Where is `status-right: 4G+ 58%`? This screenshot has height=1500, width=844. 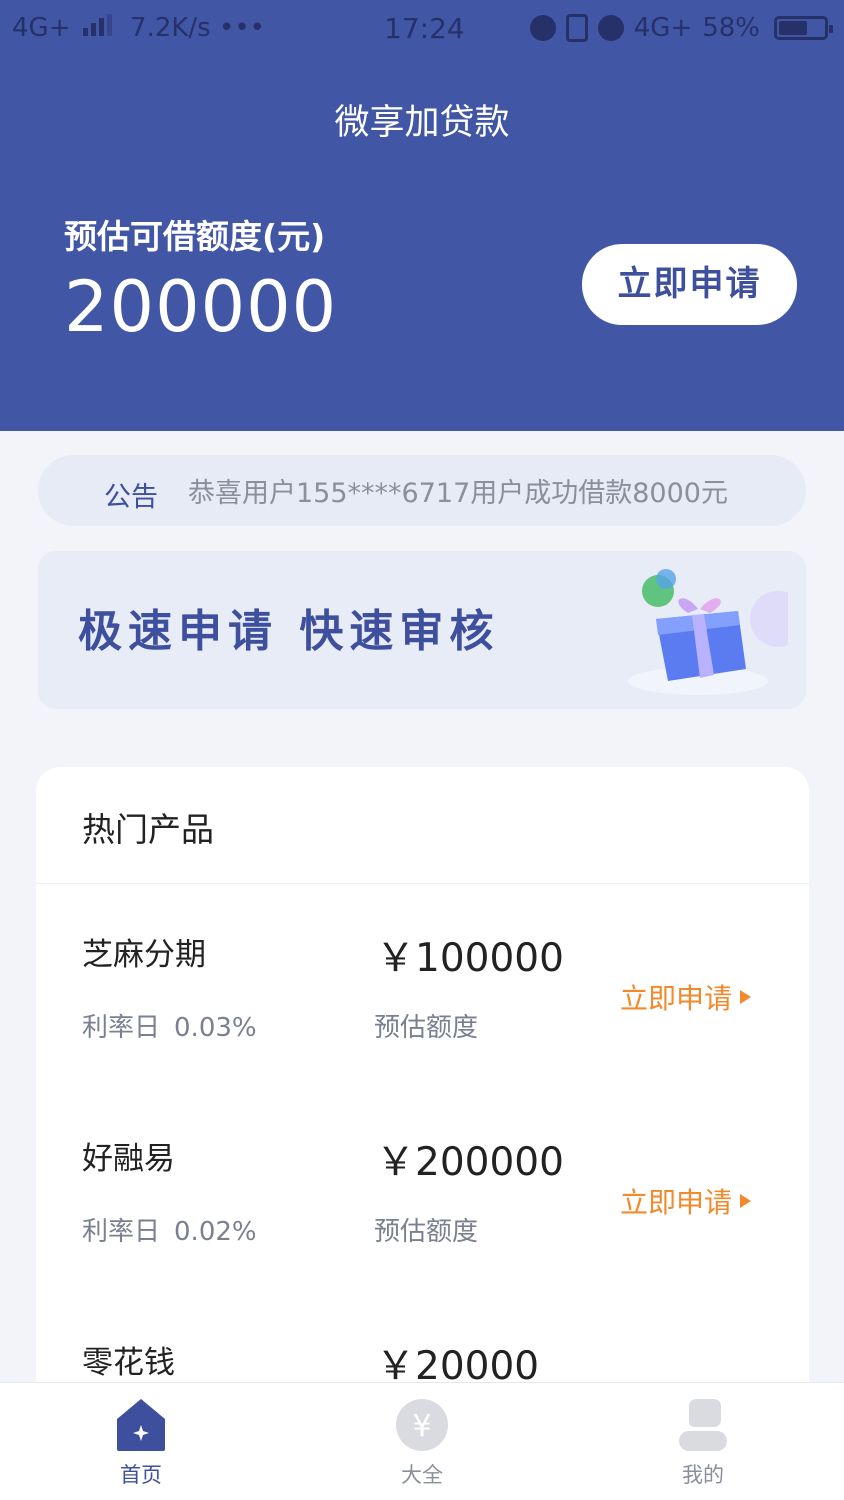
status-right: 4G+ 58% is located at coordinates (681, 28).